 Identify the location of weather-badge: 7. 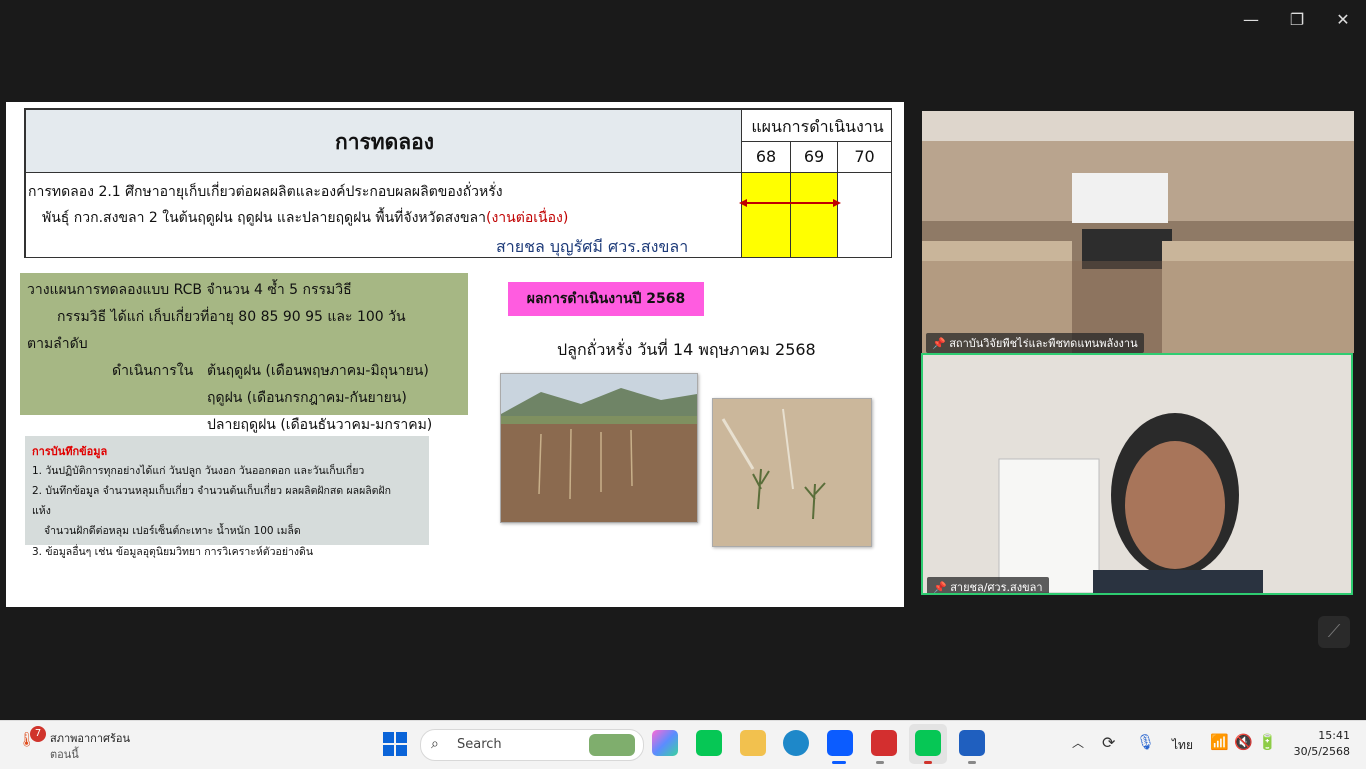
(38, 734).